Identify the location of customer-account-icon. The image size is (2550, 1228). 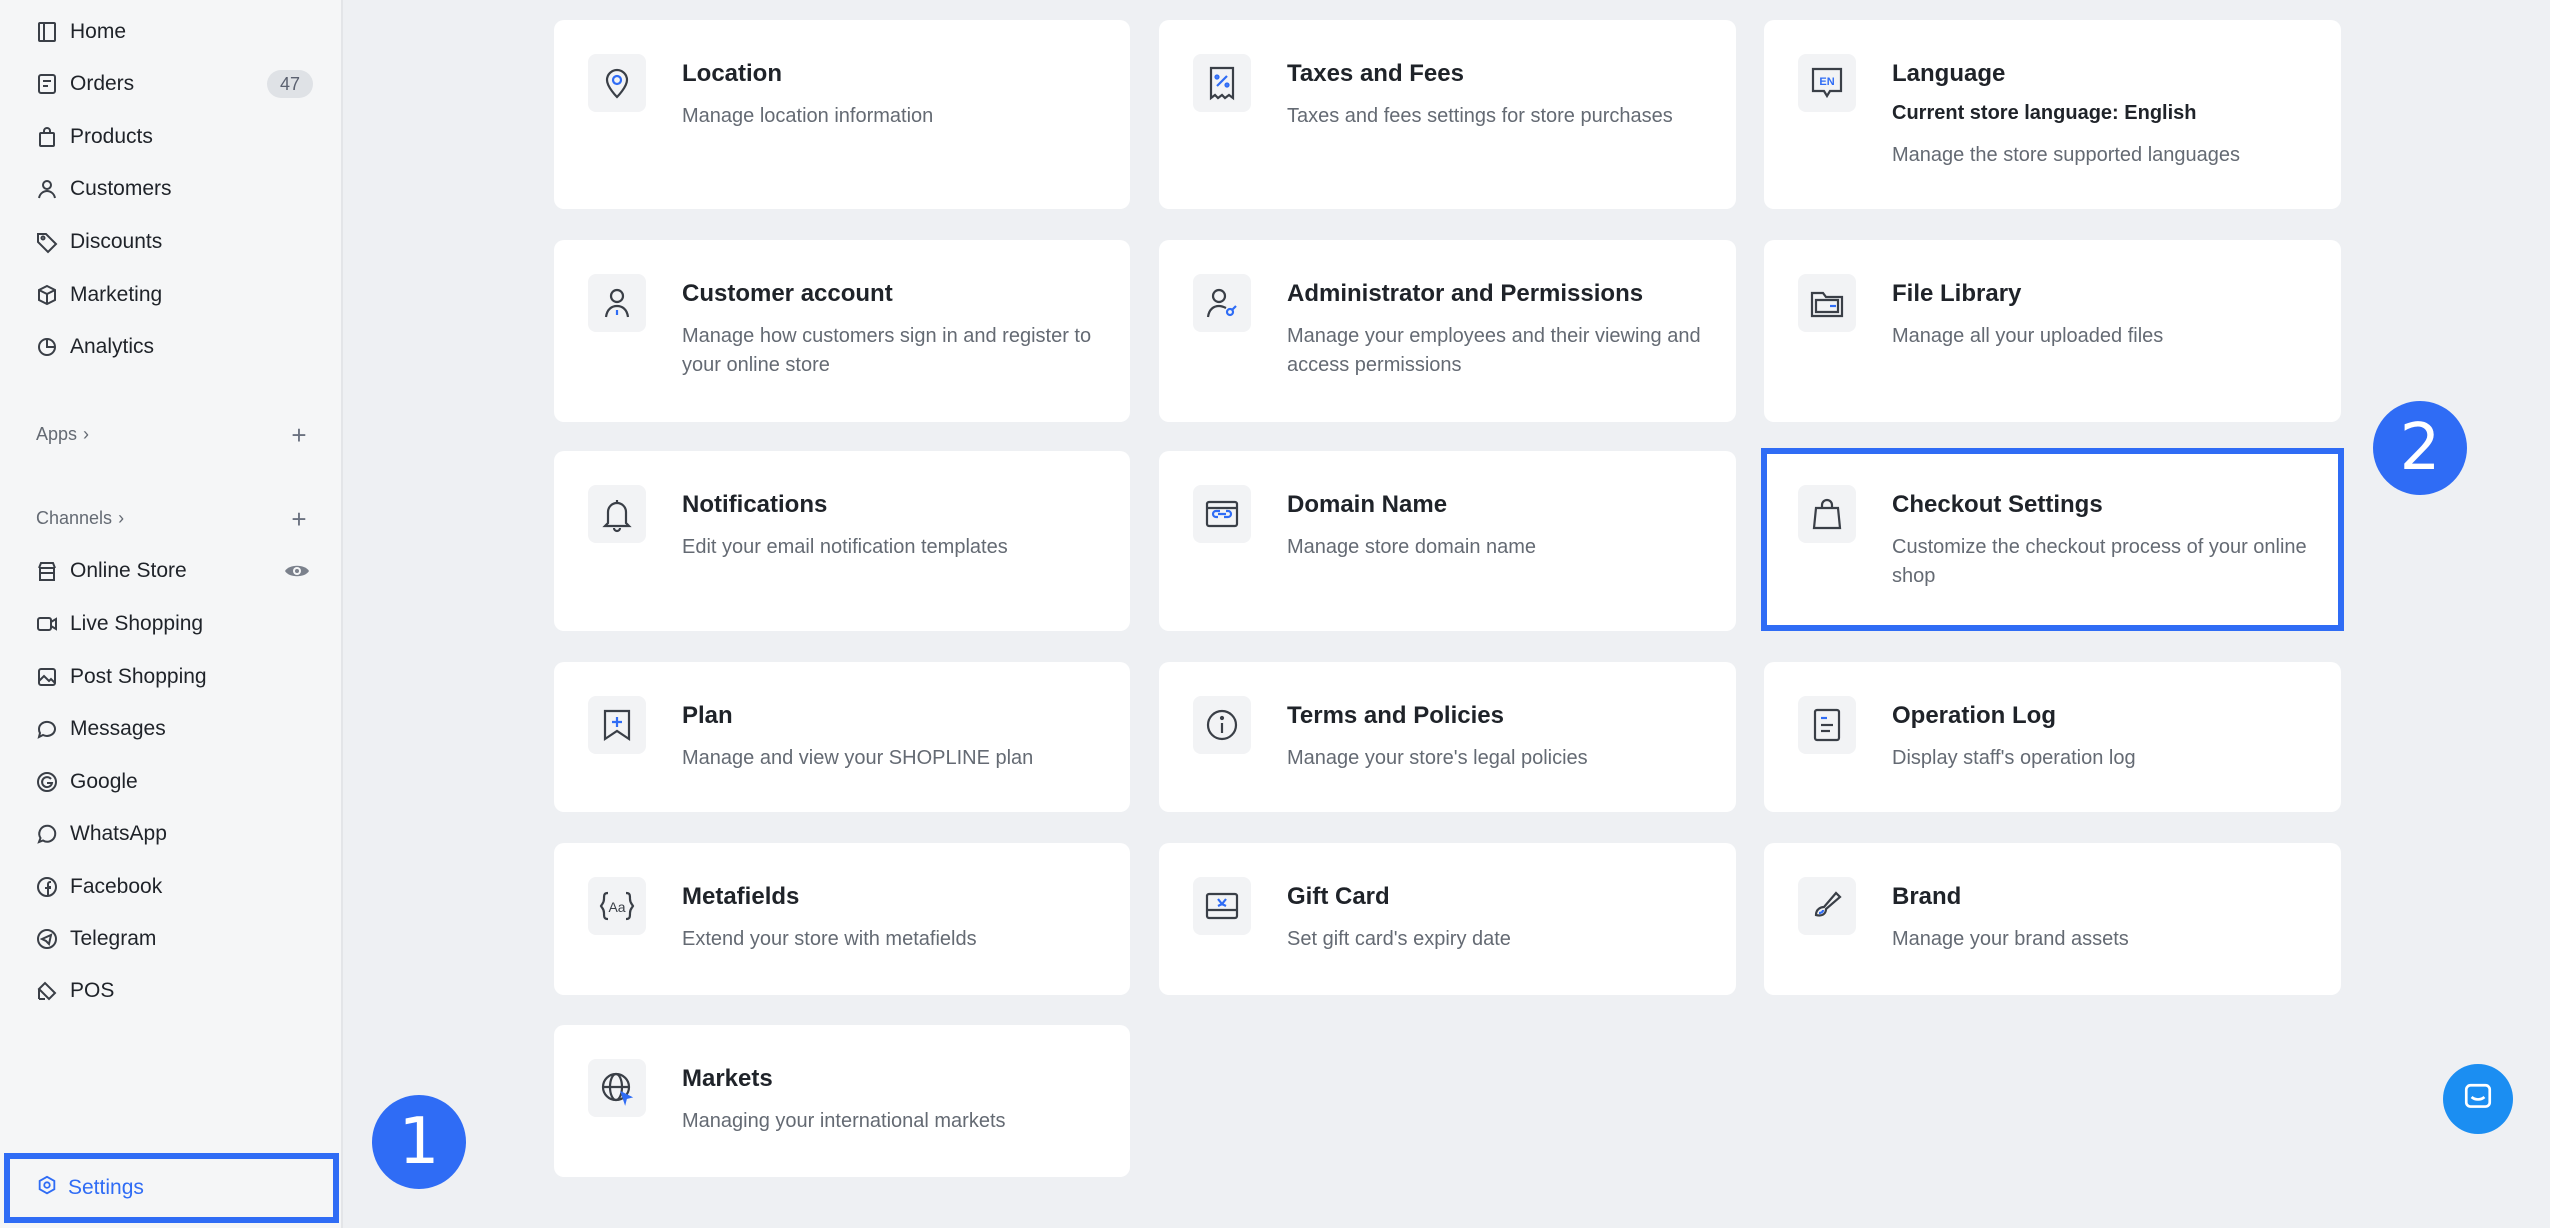
(617, 303).